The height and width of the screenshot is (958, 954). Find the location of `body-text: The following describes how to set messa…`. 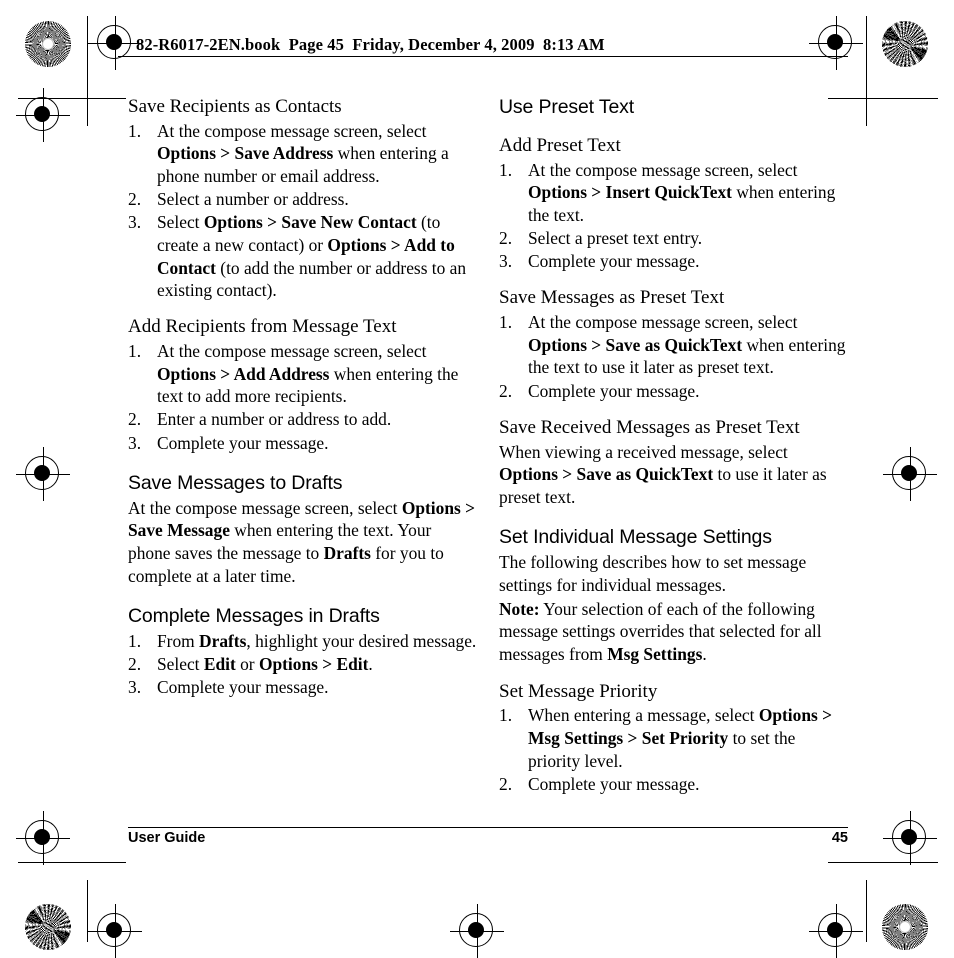

body-text: The following describes how to set messa… is located at coordinates (653, 574).